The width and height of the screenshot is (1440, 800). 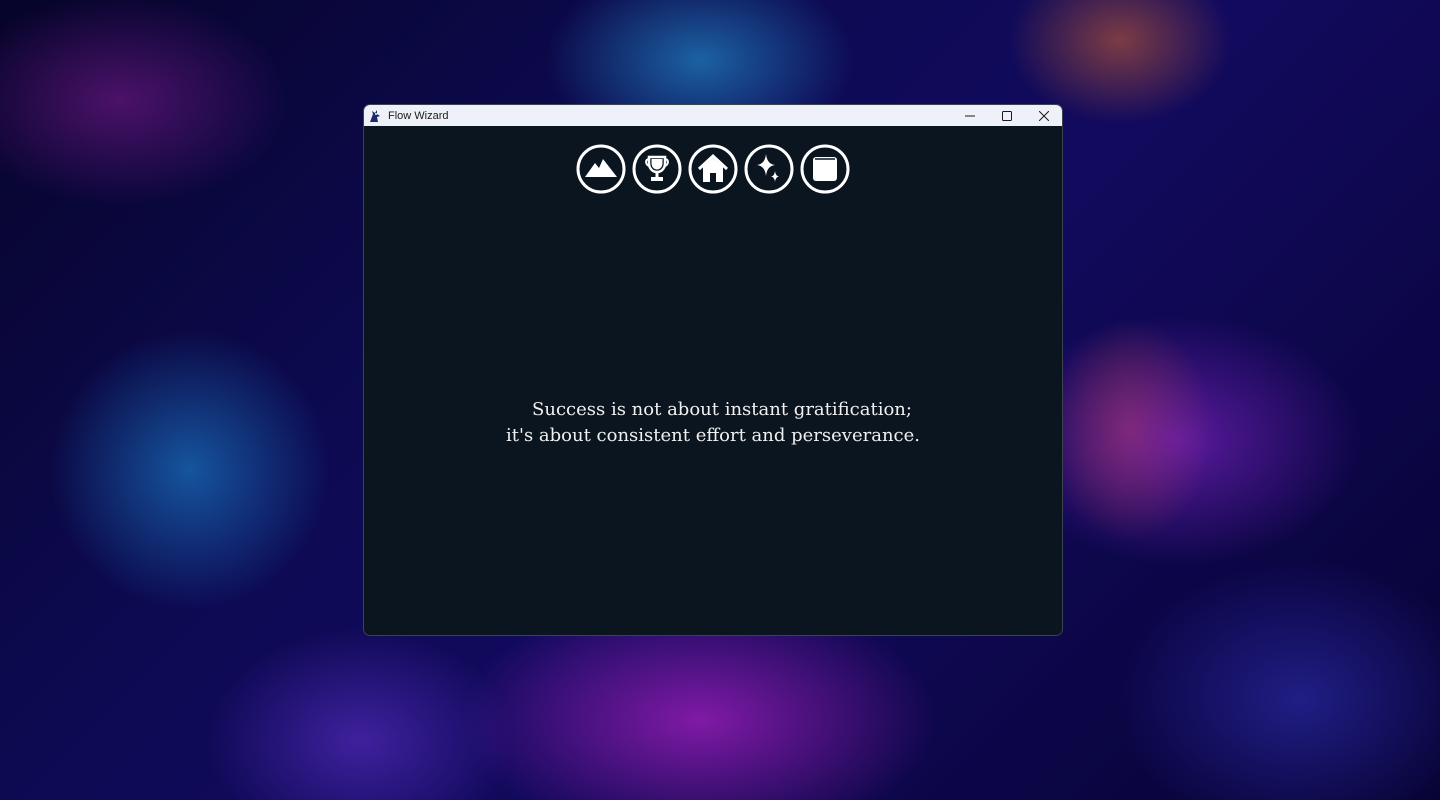 I want to click on sparkle-icon, so click(x=769, y=169).